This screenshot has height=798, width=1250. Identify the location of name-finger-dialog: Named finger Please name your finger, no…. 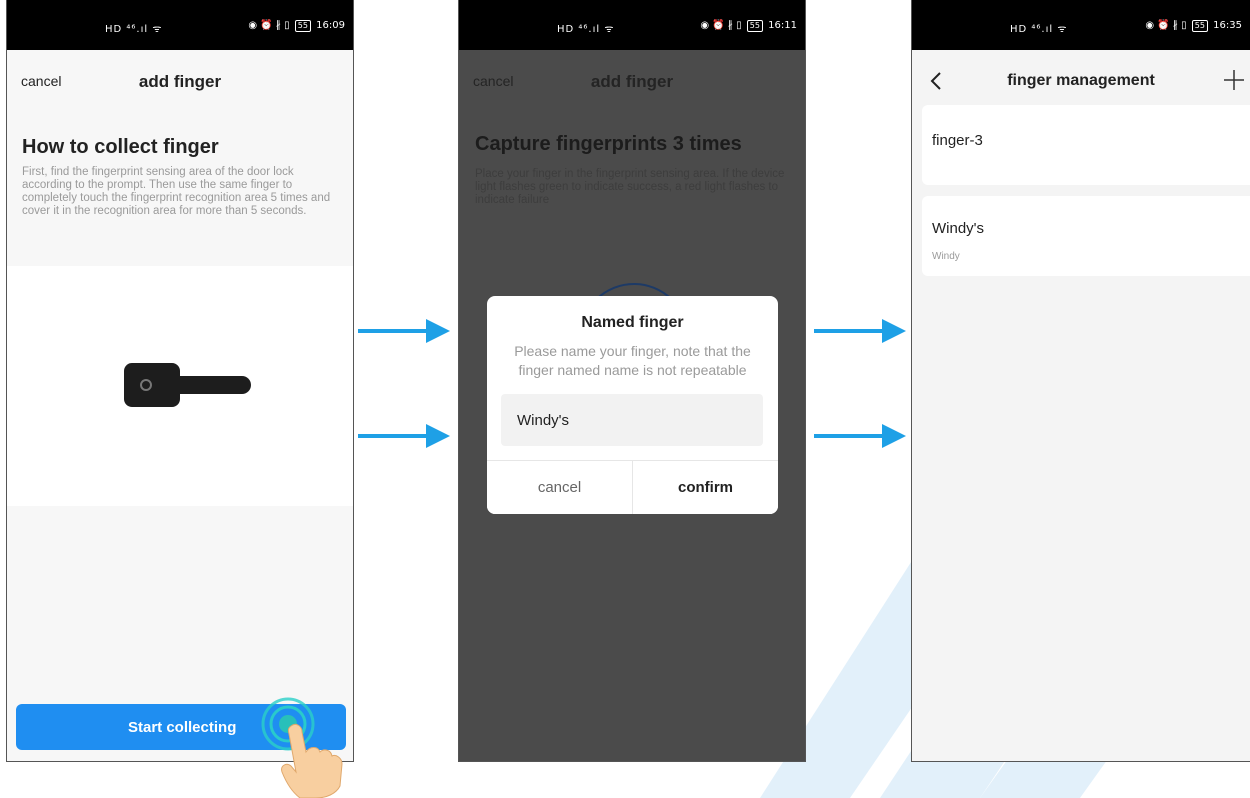
(632, 405).